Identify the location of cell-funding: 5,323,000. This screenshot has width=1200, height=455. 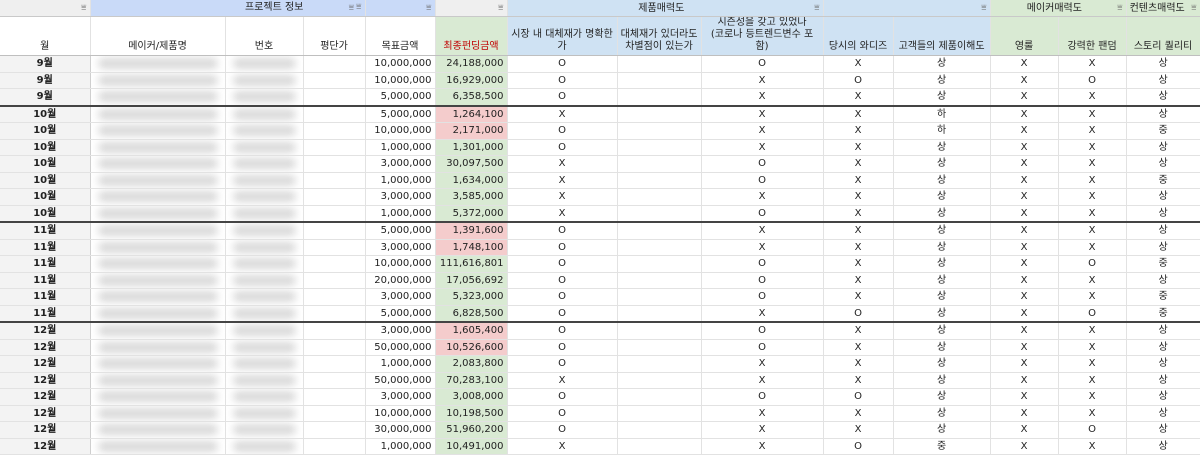
(471, 297).